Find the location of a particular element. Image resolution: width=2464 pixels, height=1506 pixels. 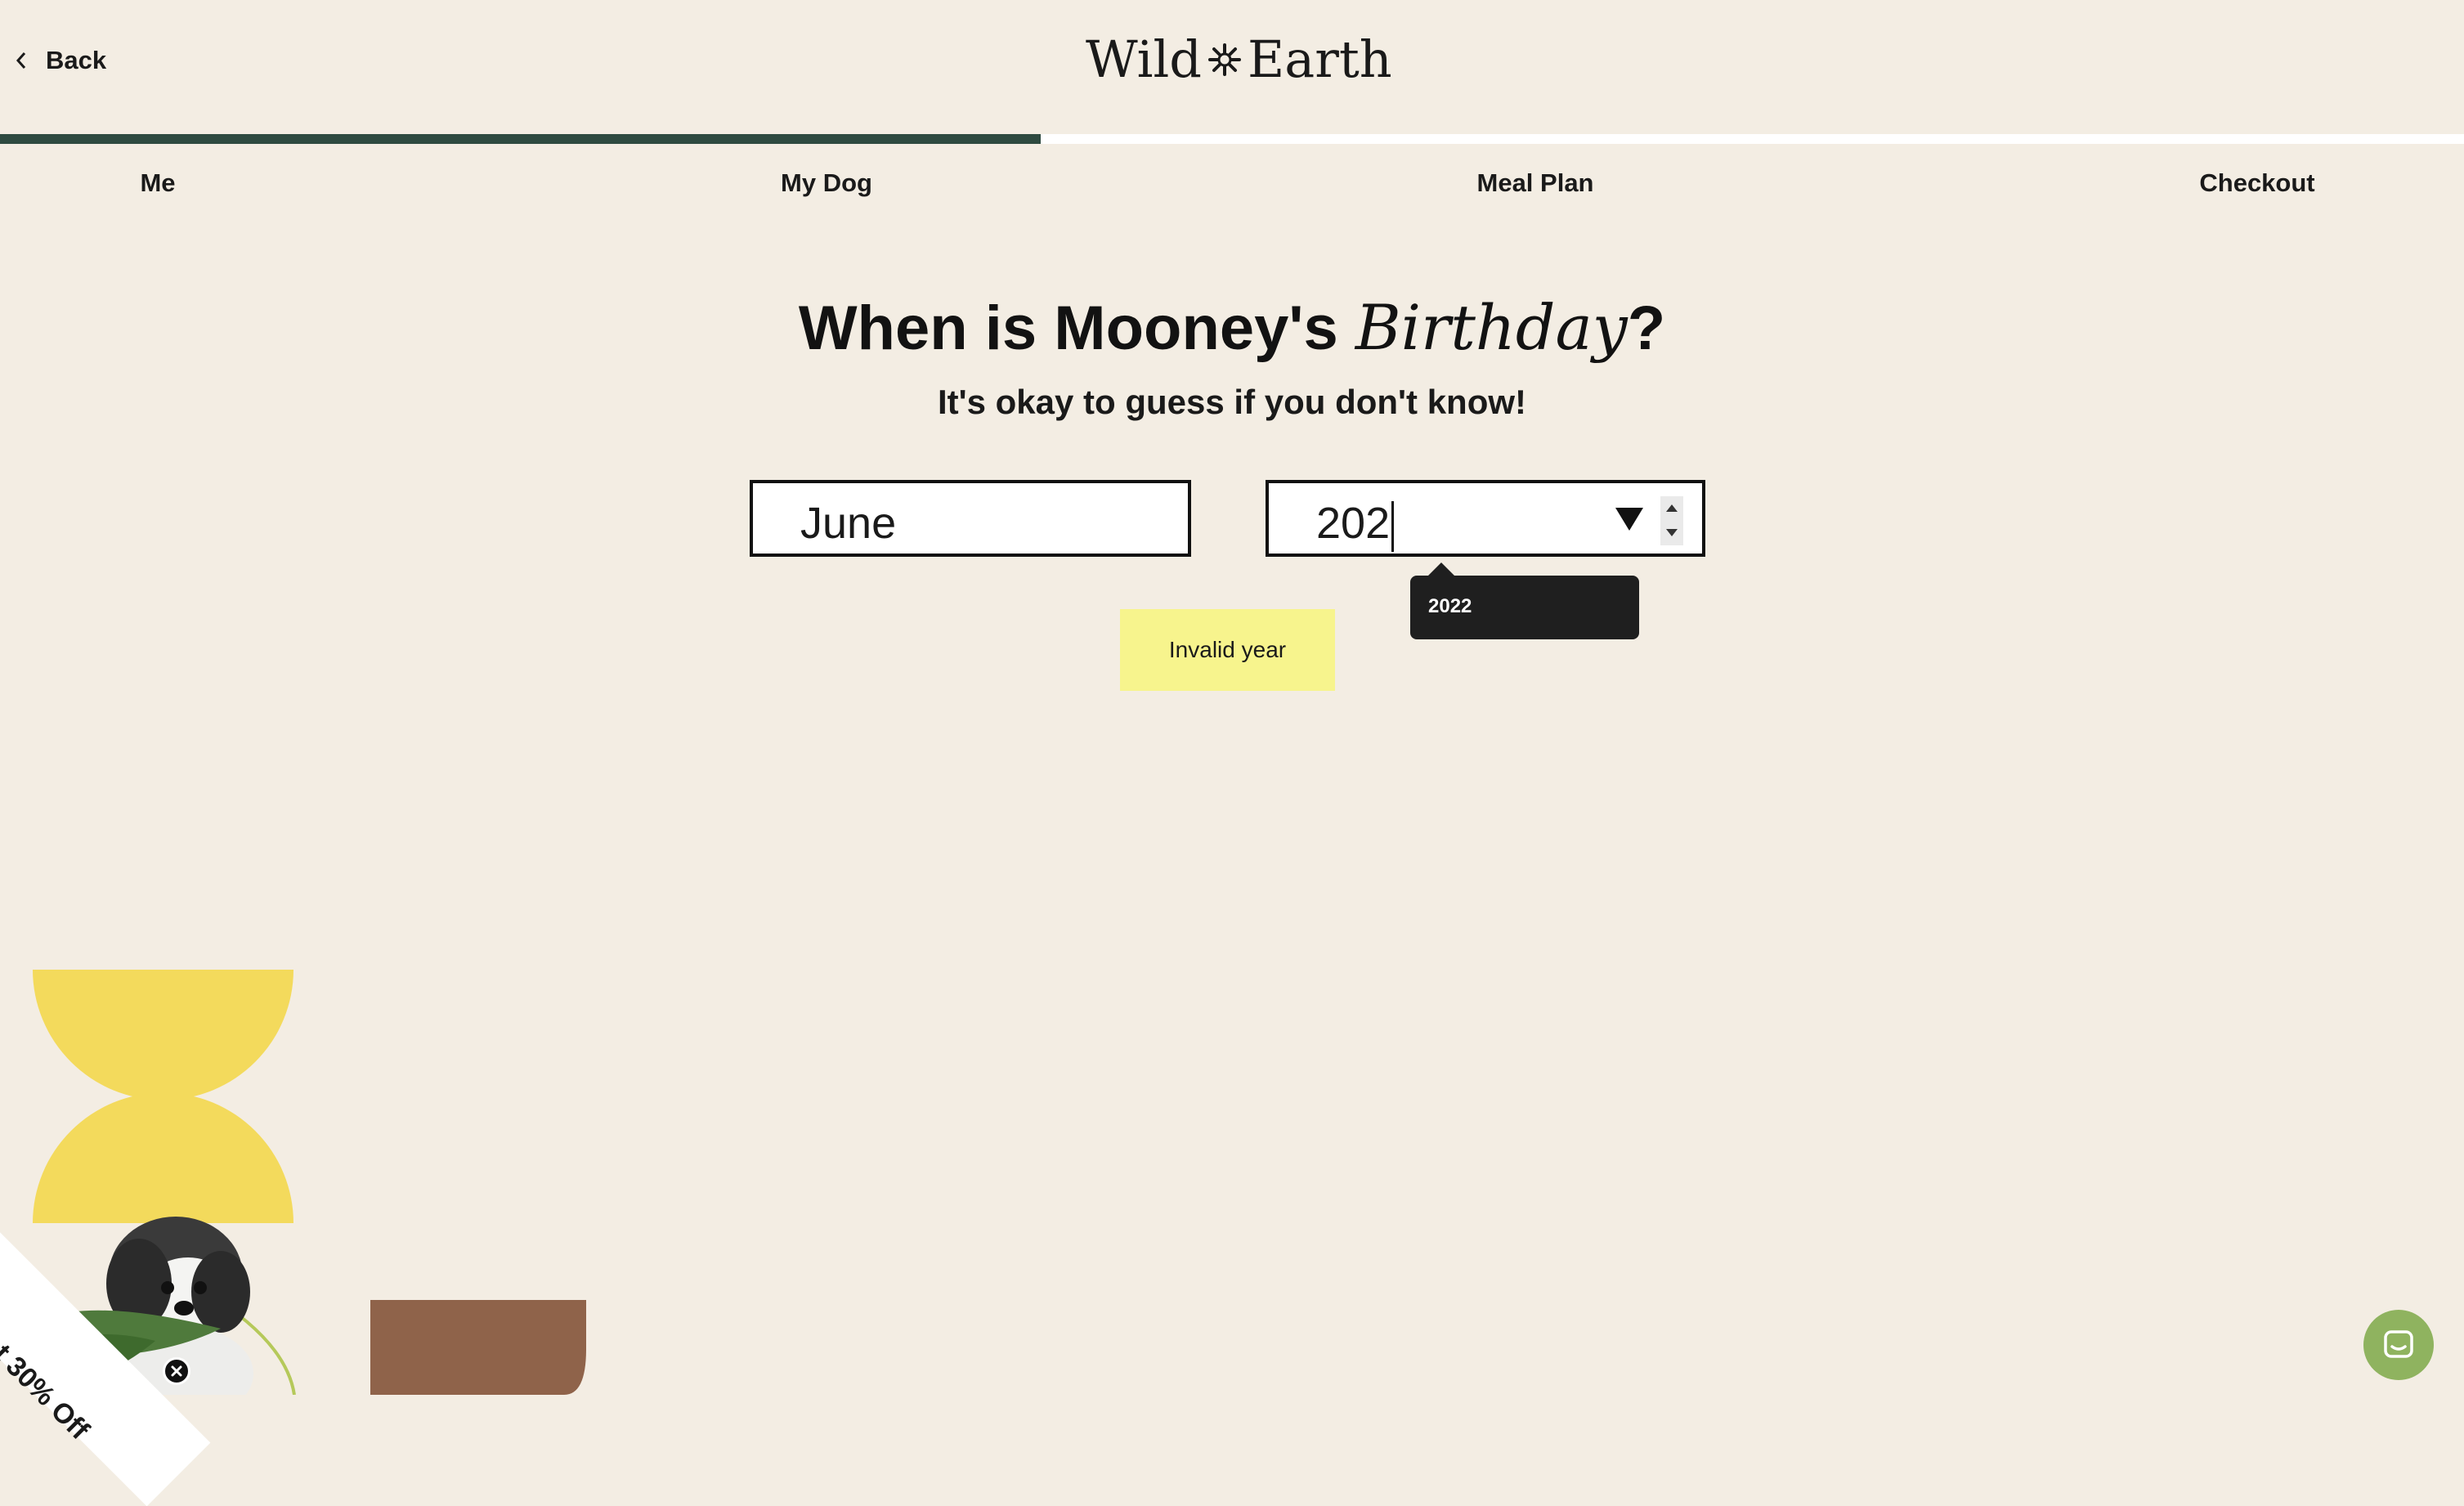

year-text: 202 is located at coordinates (1353, 523).